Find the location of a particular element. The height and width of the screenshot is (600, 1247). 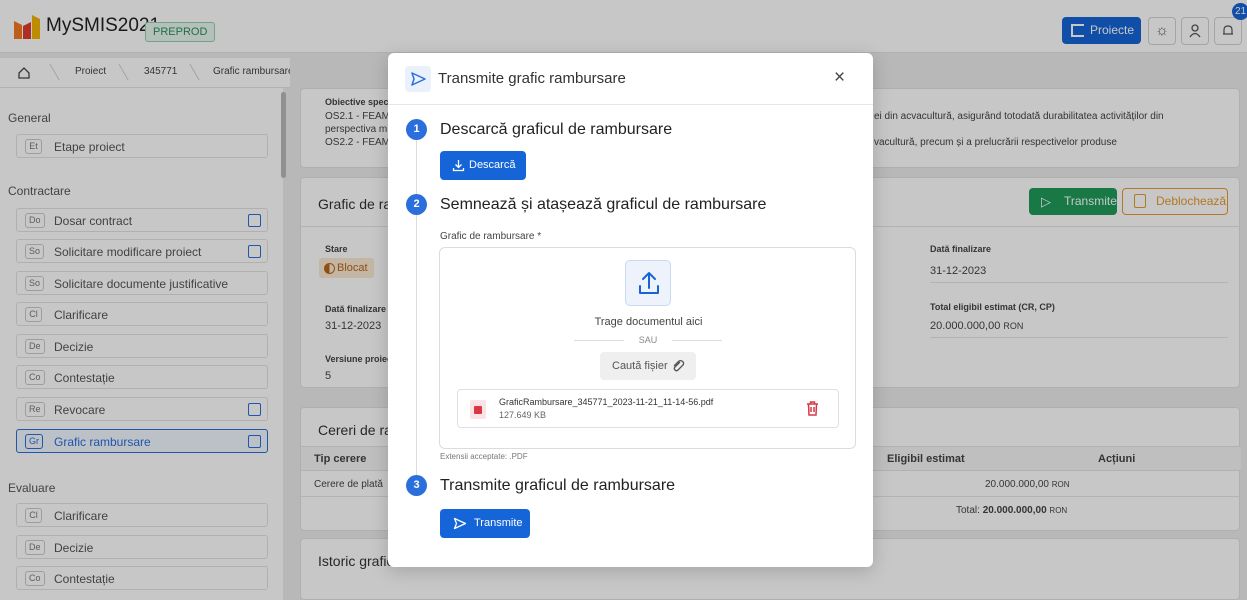

transmite-label: Transmite is located at coordinates (498, 523).